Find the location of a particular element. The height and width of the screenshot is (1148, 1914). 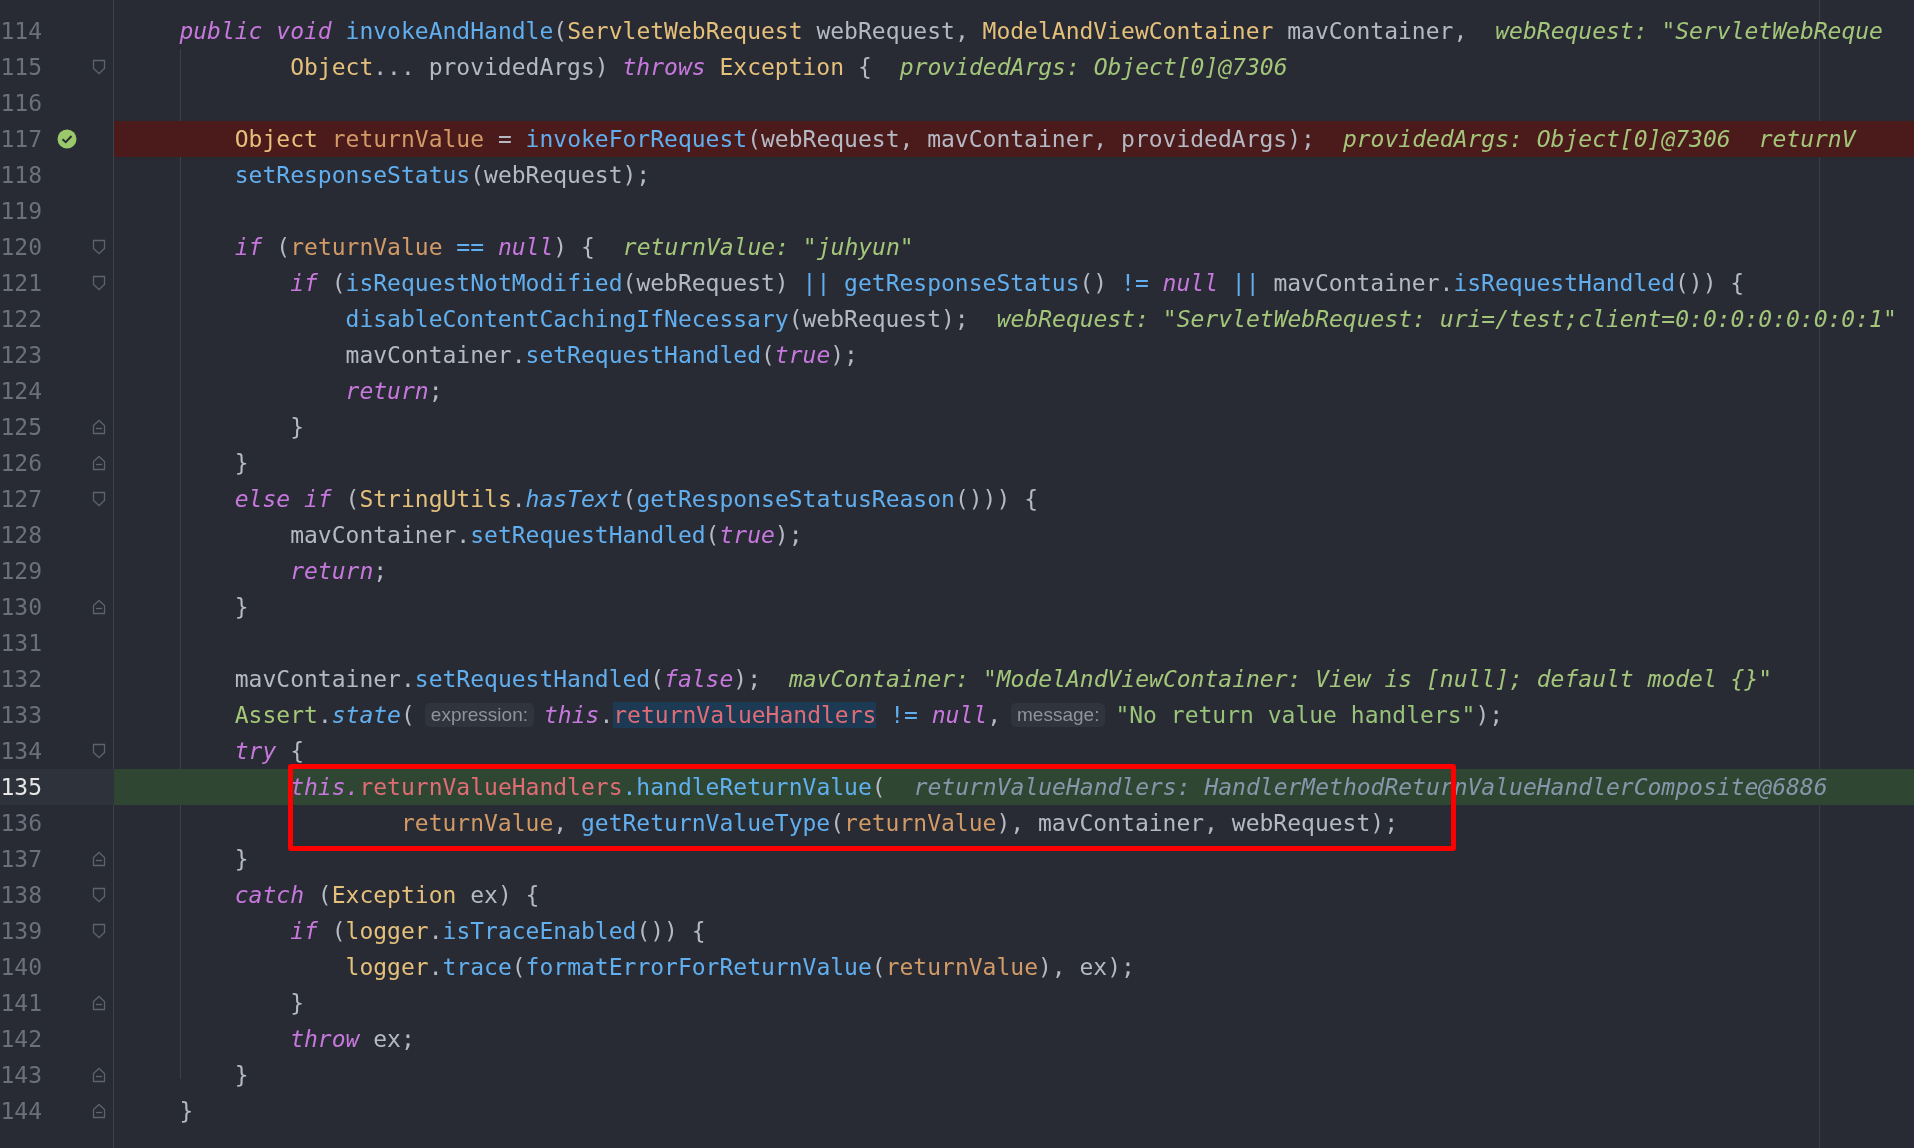

code-text: catch (Exception ex) { is located at coordinates (386, 895).